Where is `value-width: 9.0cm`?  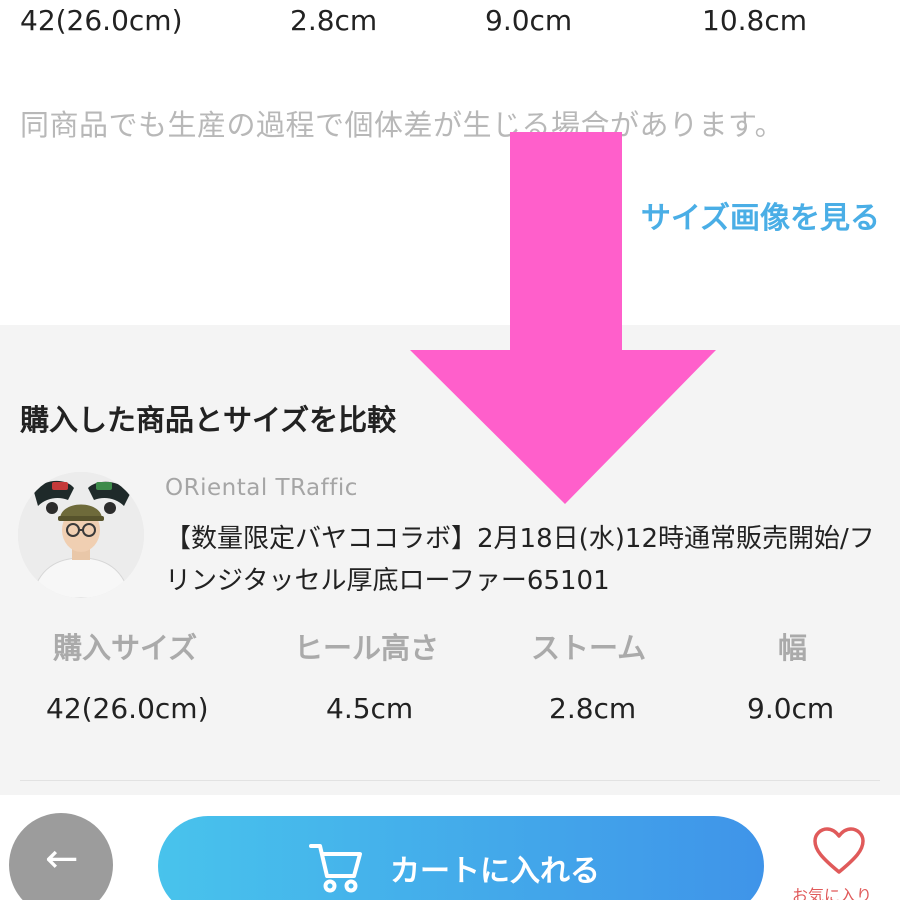 value-width: 9.0cm is located at coordinates (791, 708).